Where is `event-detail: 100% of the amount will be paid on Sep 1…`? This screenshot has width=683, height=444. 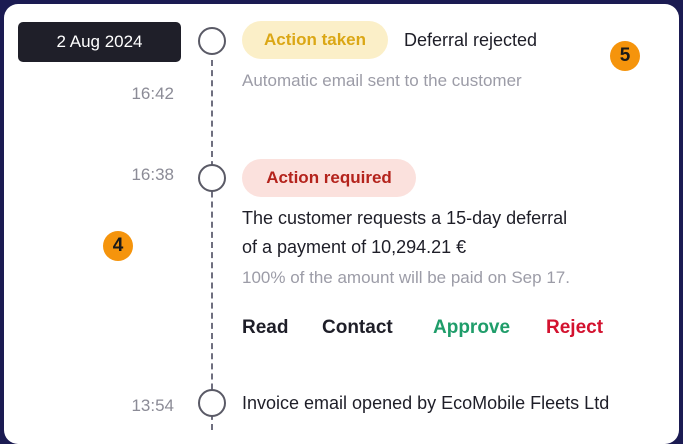 event-detail: 100% of the amount will be paid on Sep 1… is located at coordinates (406, 277).